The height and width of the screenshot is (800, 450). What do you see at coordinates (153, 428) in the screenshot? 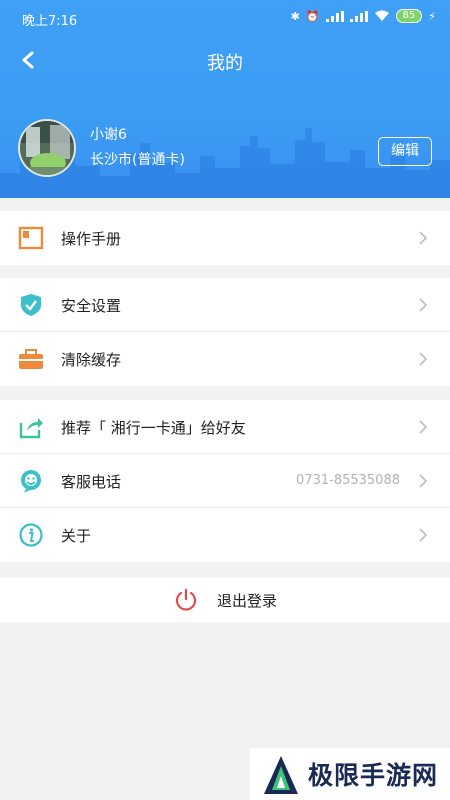
I see `menu-item-label: 推荐「 湘行一卡通」给好友` at bounding box center [153, 428].